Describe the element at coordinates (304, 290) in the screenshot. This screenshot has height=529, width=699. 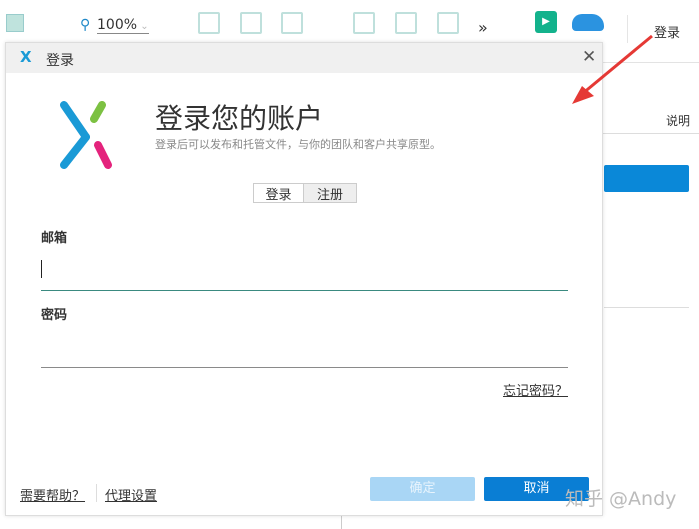
I see `email-underline` at that location.